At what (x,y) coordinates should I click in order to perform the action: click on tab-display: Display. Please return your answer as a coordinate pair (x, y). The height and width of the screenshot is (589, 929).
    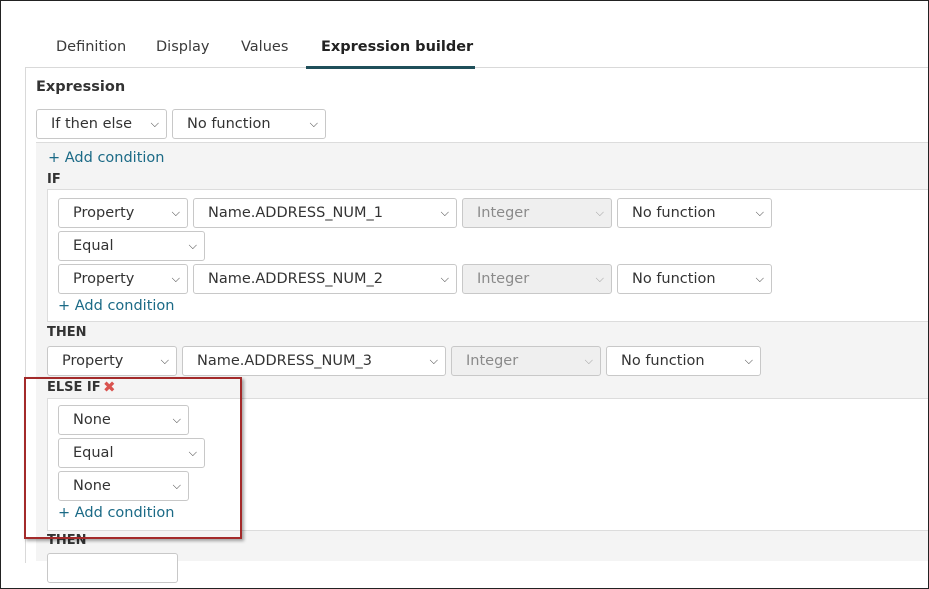
    Looking at the image, I should click on (182, 47).